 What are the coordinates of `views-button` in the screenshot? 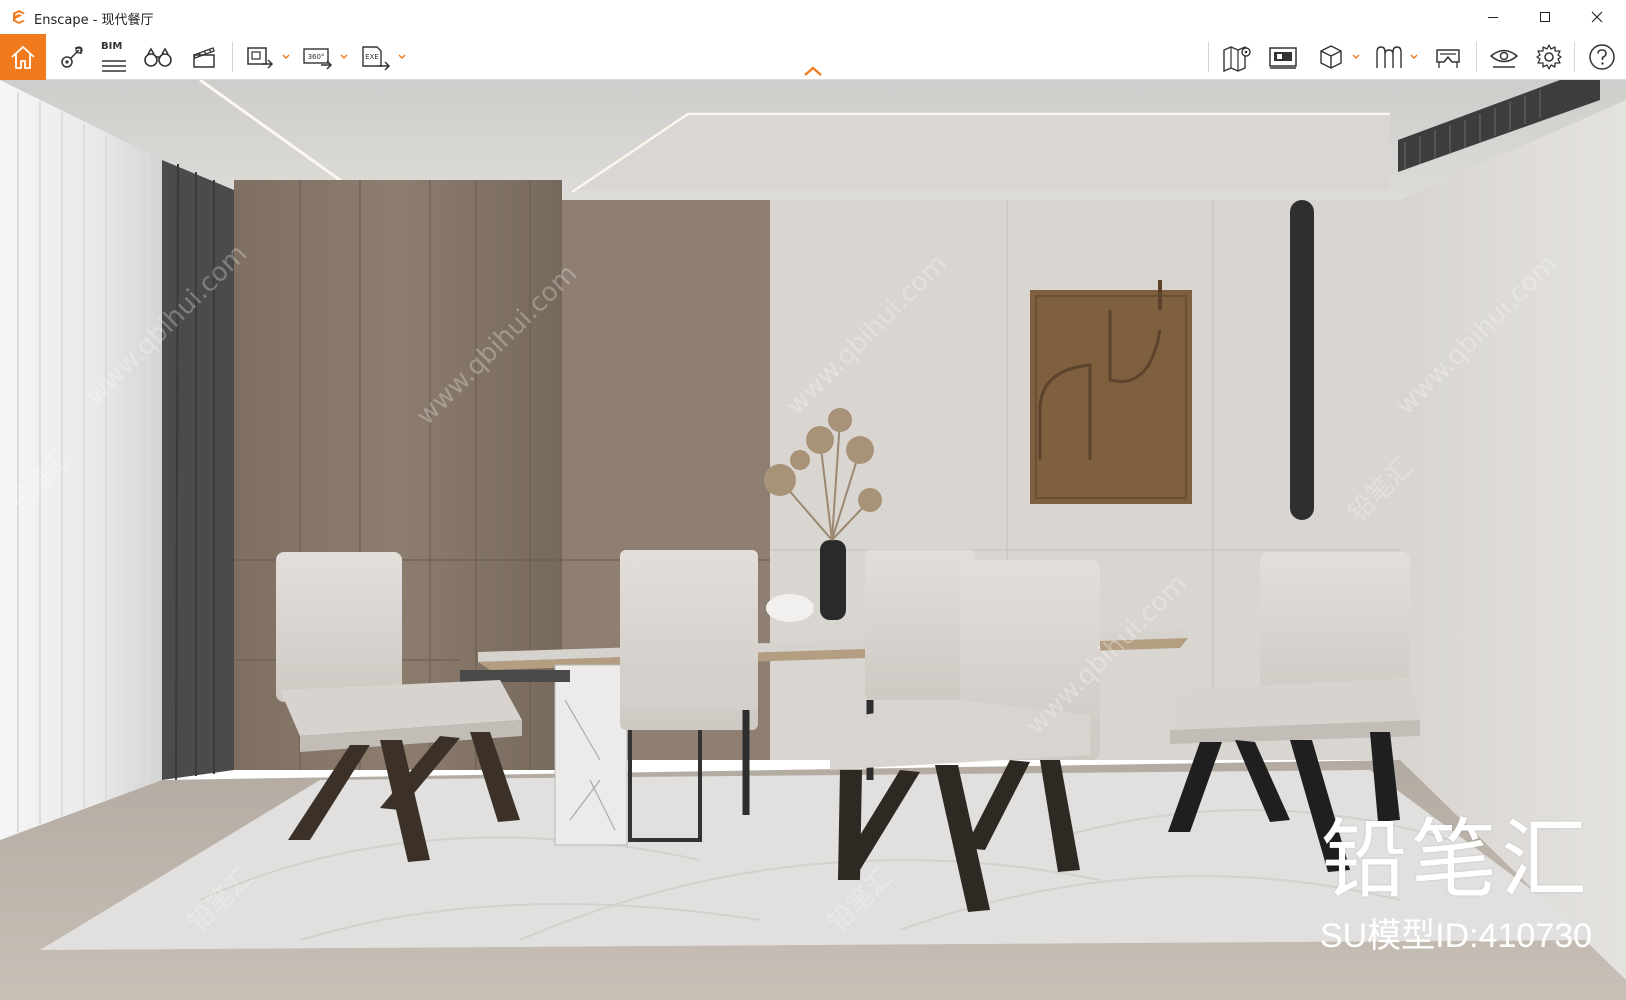 It's located at (72, 57).